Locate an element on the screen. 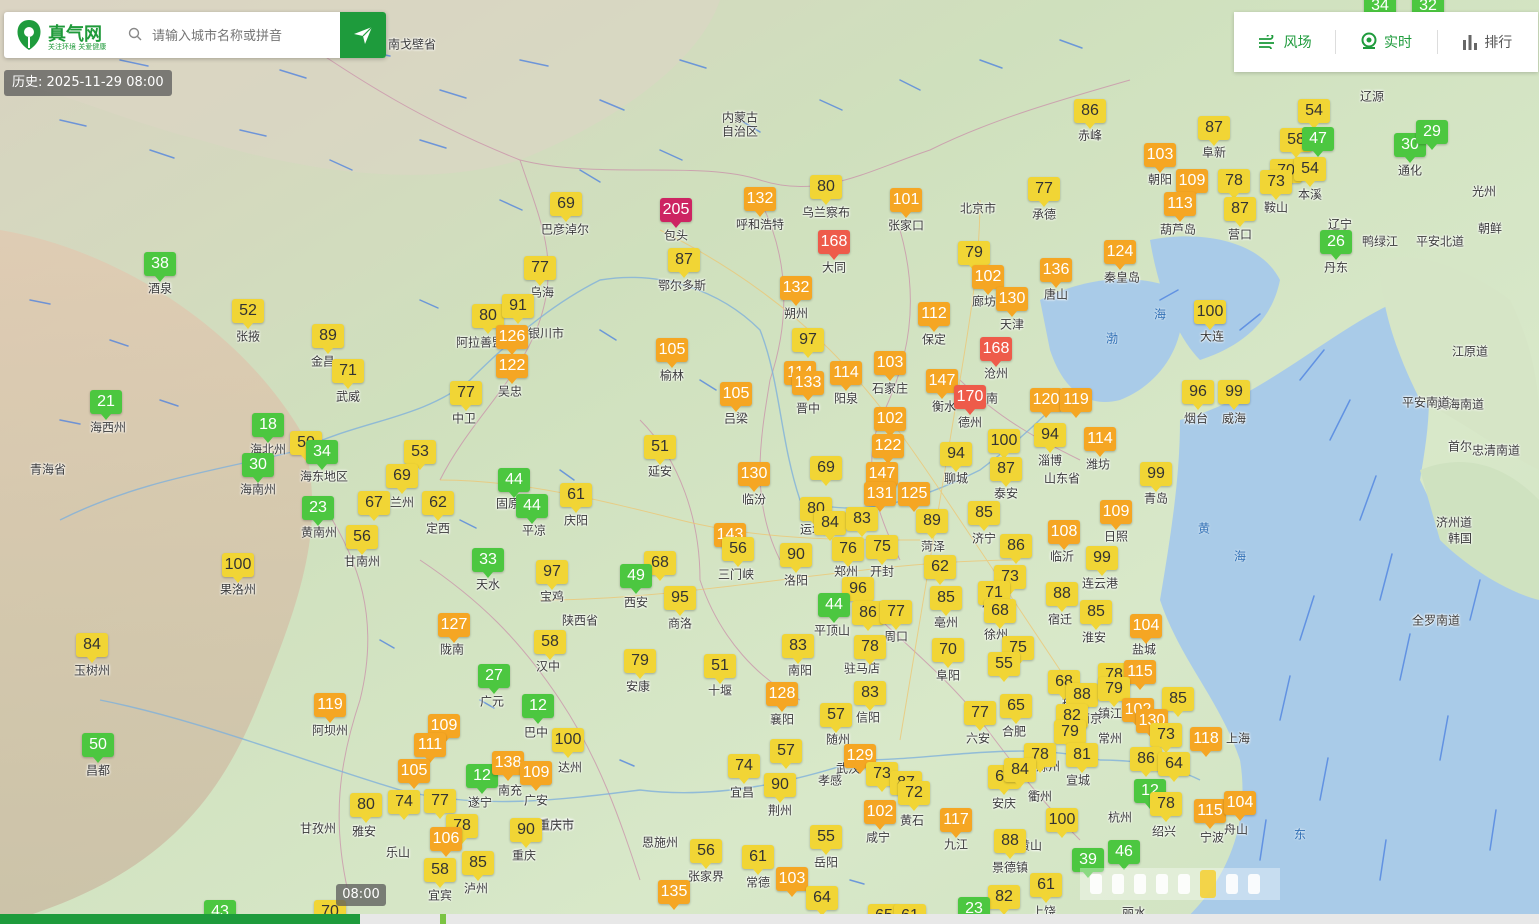 The width and height of the screenshot is (1539, 924). aqi-marker: 113 is located at coordinates (1180, 207).